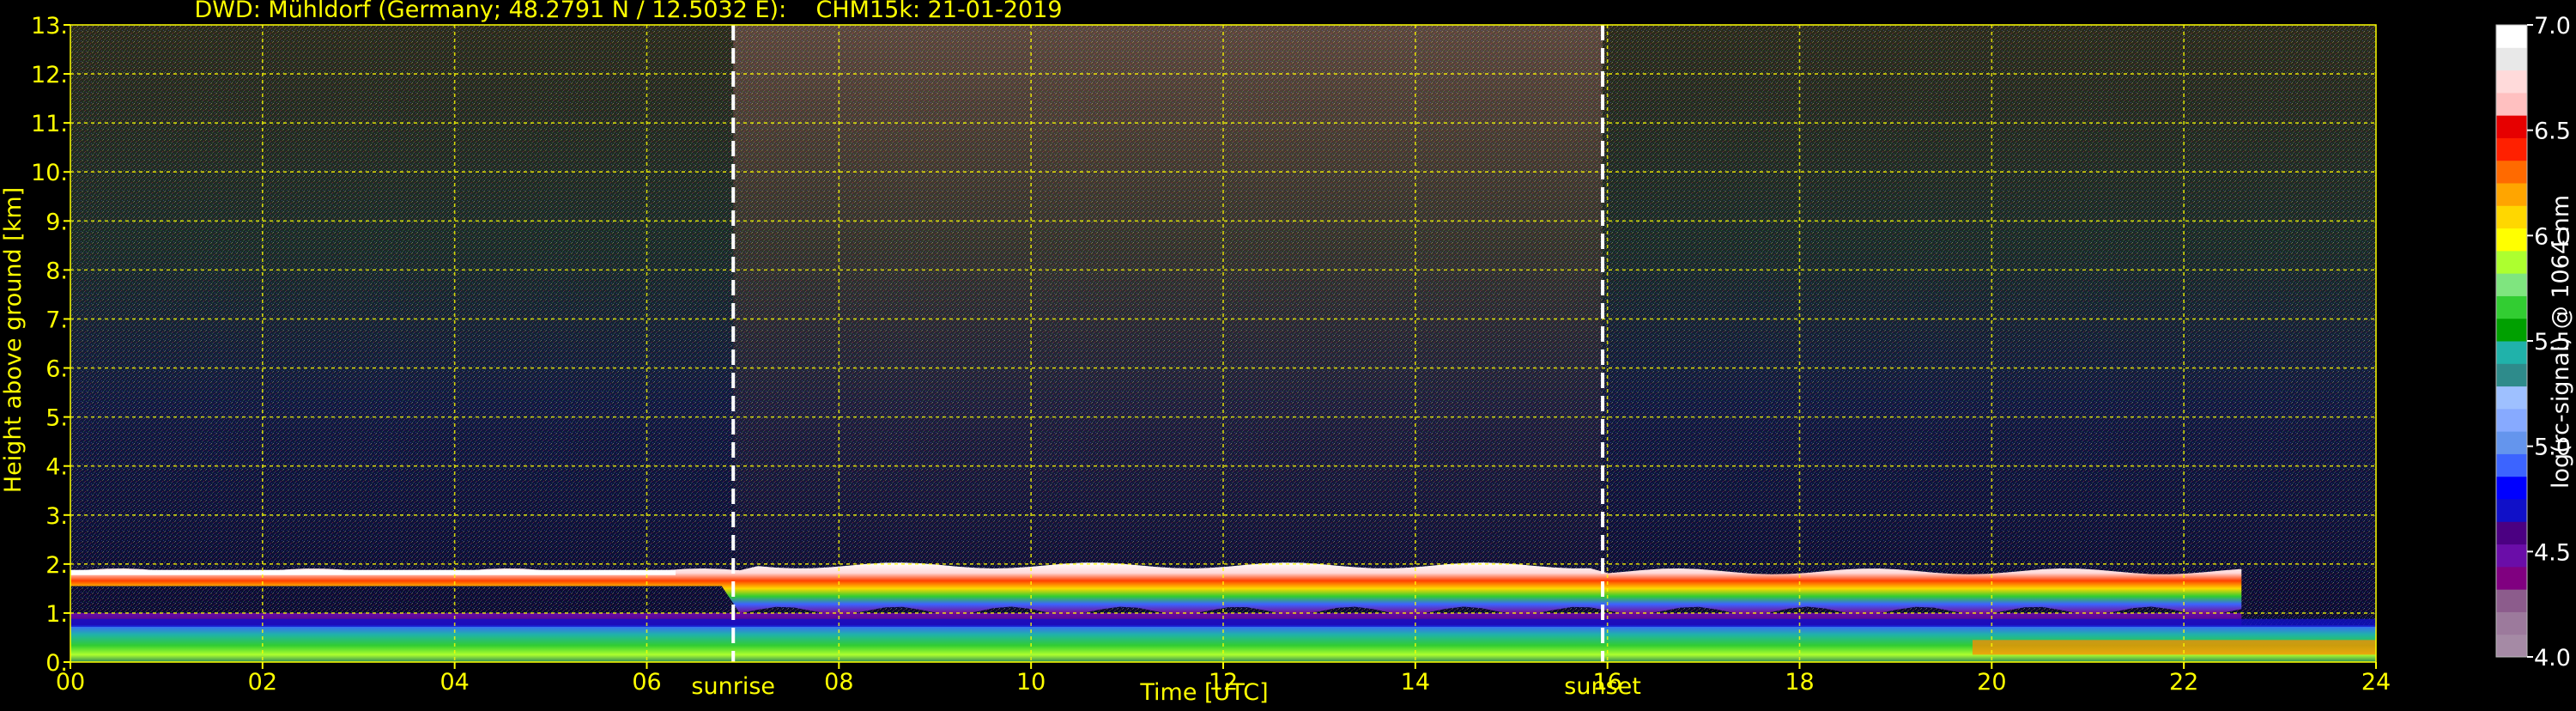 This screenshot has width=2576, height=711. Describe the element at coordinates (56, 271) in the screenshot. I see `y-tick-label: 8.` at that location.